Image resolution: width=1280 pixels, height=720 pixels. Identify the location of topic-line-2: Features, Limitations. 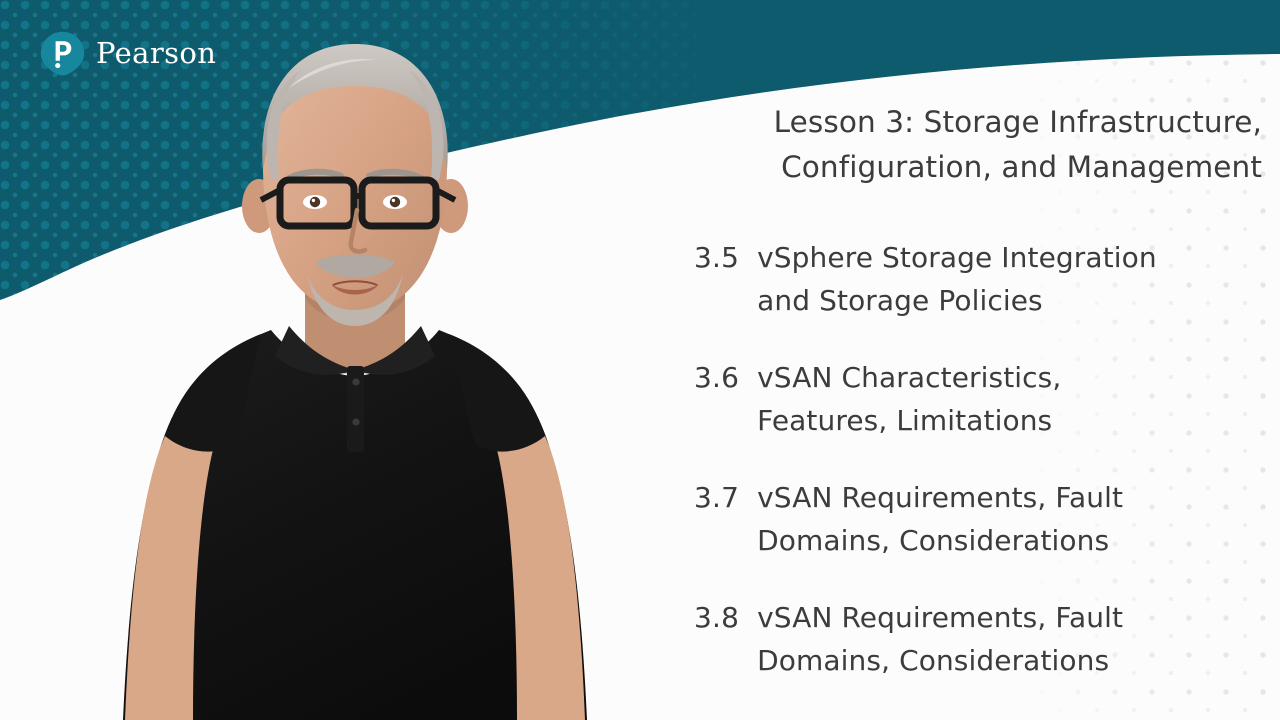
(905, 420).